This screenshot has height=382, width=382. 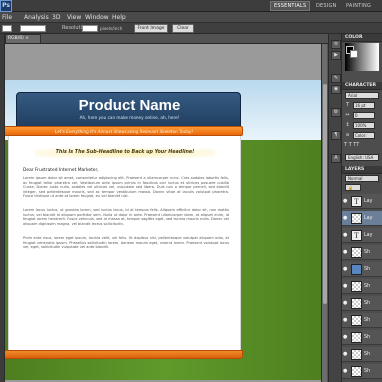 I want to click on vertical-scale-field: 100%, so click(x=364, y=125).